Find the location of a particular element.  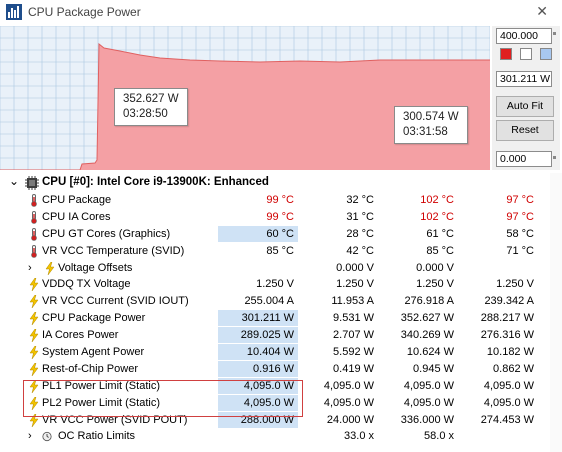

tooltip-current-value: 300.574 W is located at coordinates (431, 117).